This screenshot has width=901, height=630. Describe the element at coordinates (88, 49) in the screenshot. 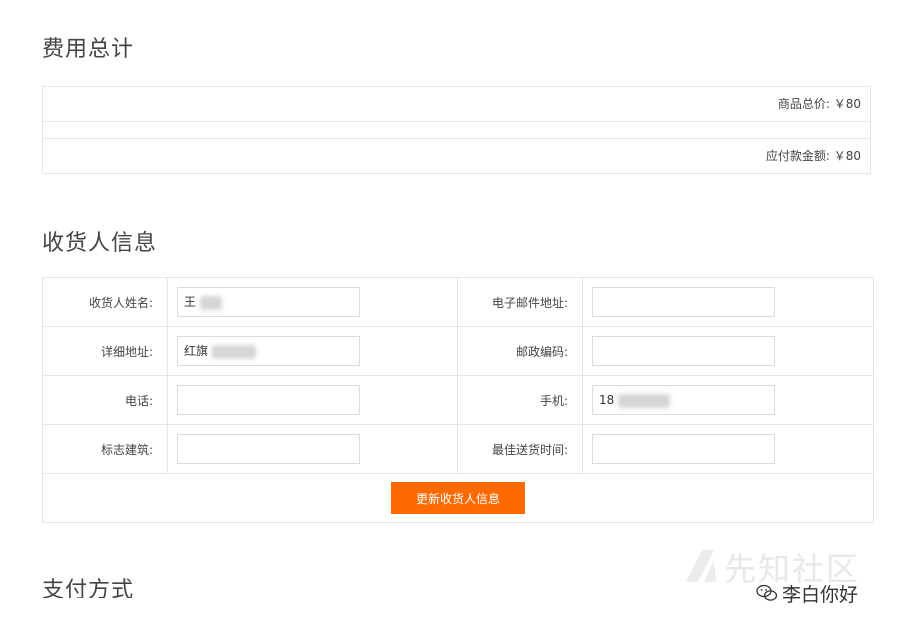

I see `fee-summary-title: 费用总计` at that location.